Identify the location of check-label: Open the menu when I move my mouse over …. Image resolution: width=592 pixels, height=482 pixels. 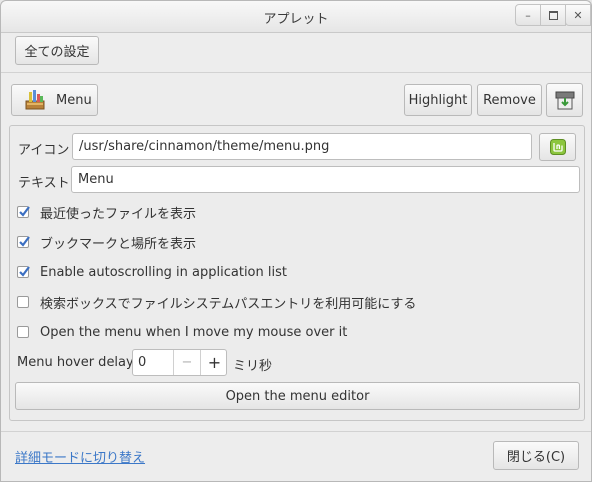
(194, 332).